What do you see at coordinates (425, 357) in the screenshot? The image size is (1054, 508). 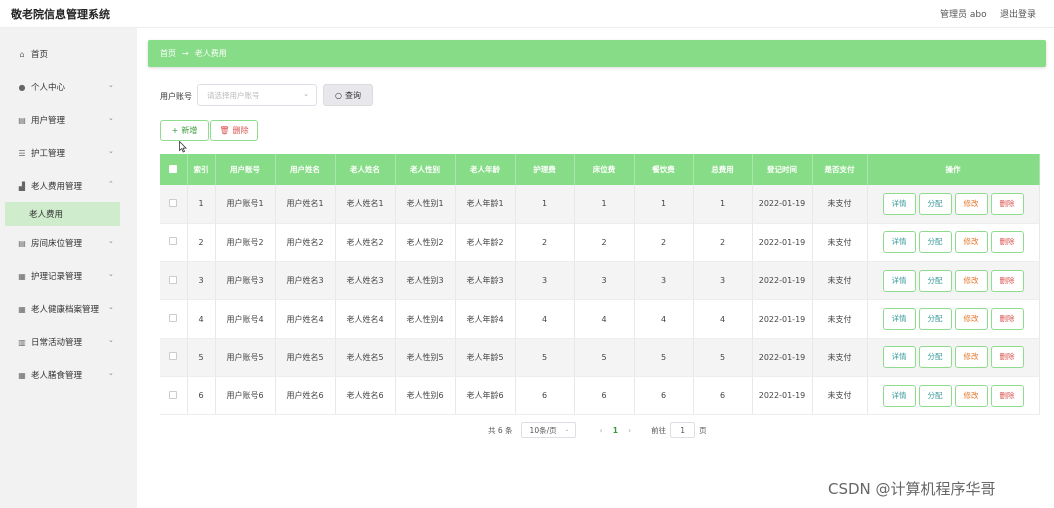 I see `cell-gender: 老人性别5` at bounding box center [425, 357].